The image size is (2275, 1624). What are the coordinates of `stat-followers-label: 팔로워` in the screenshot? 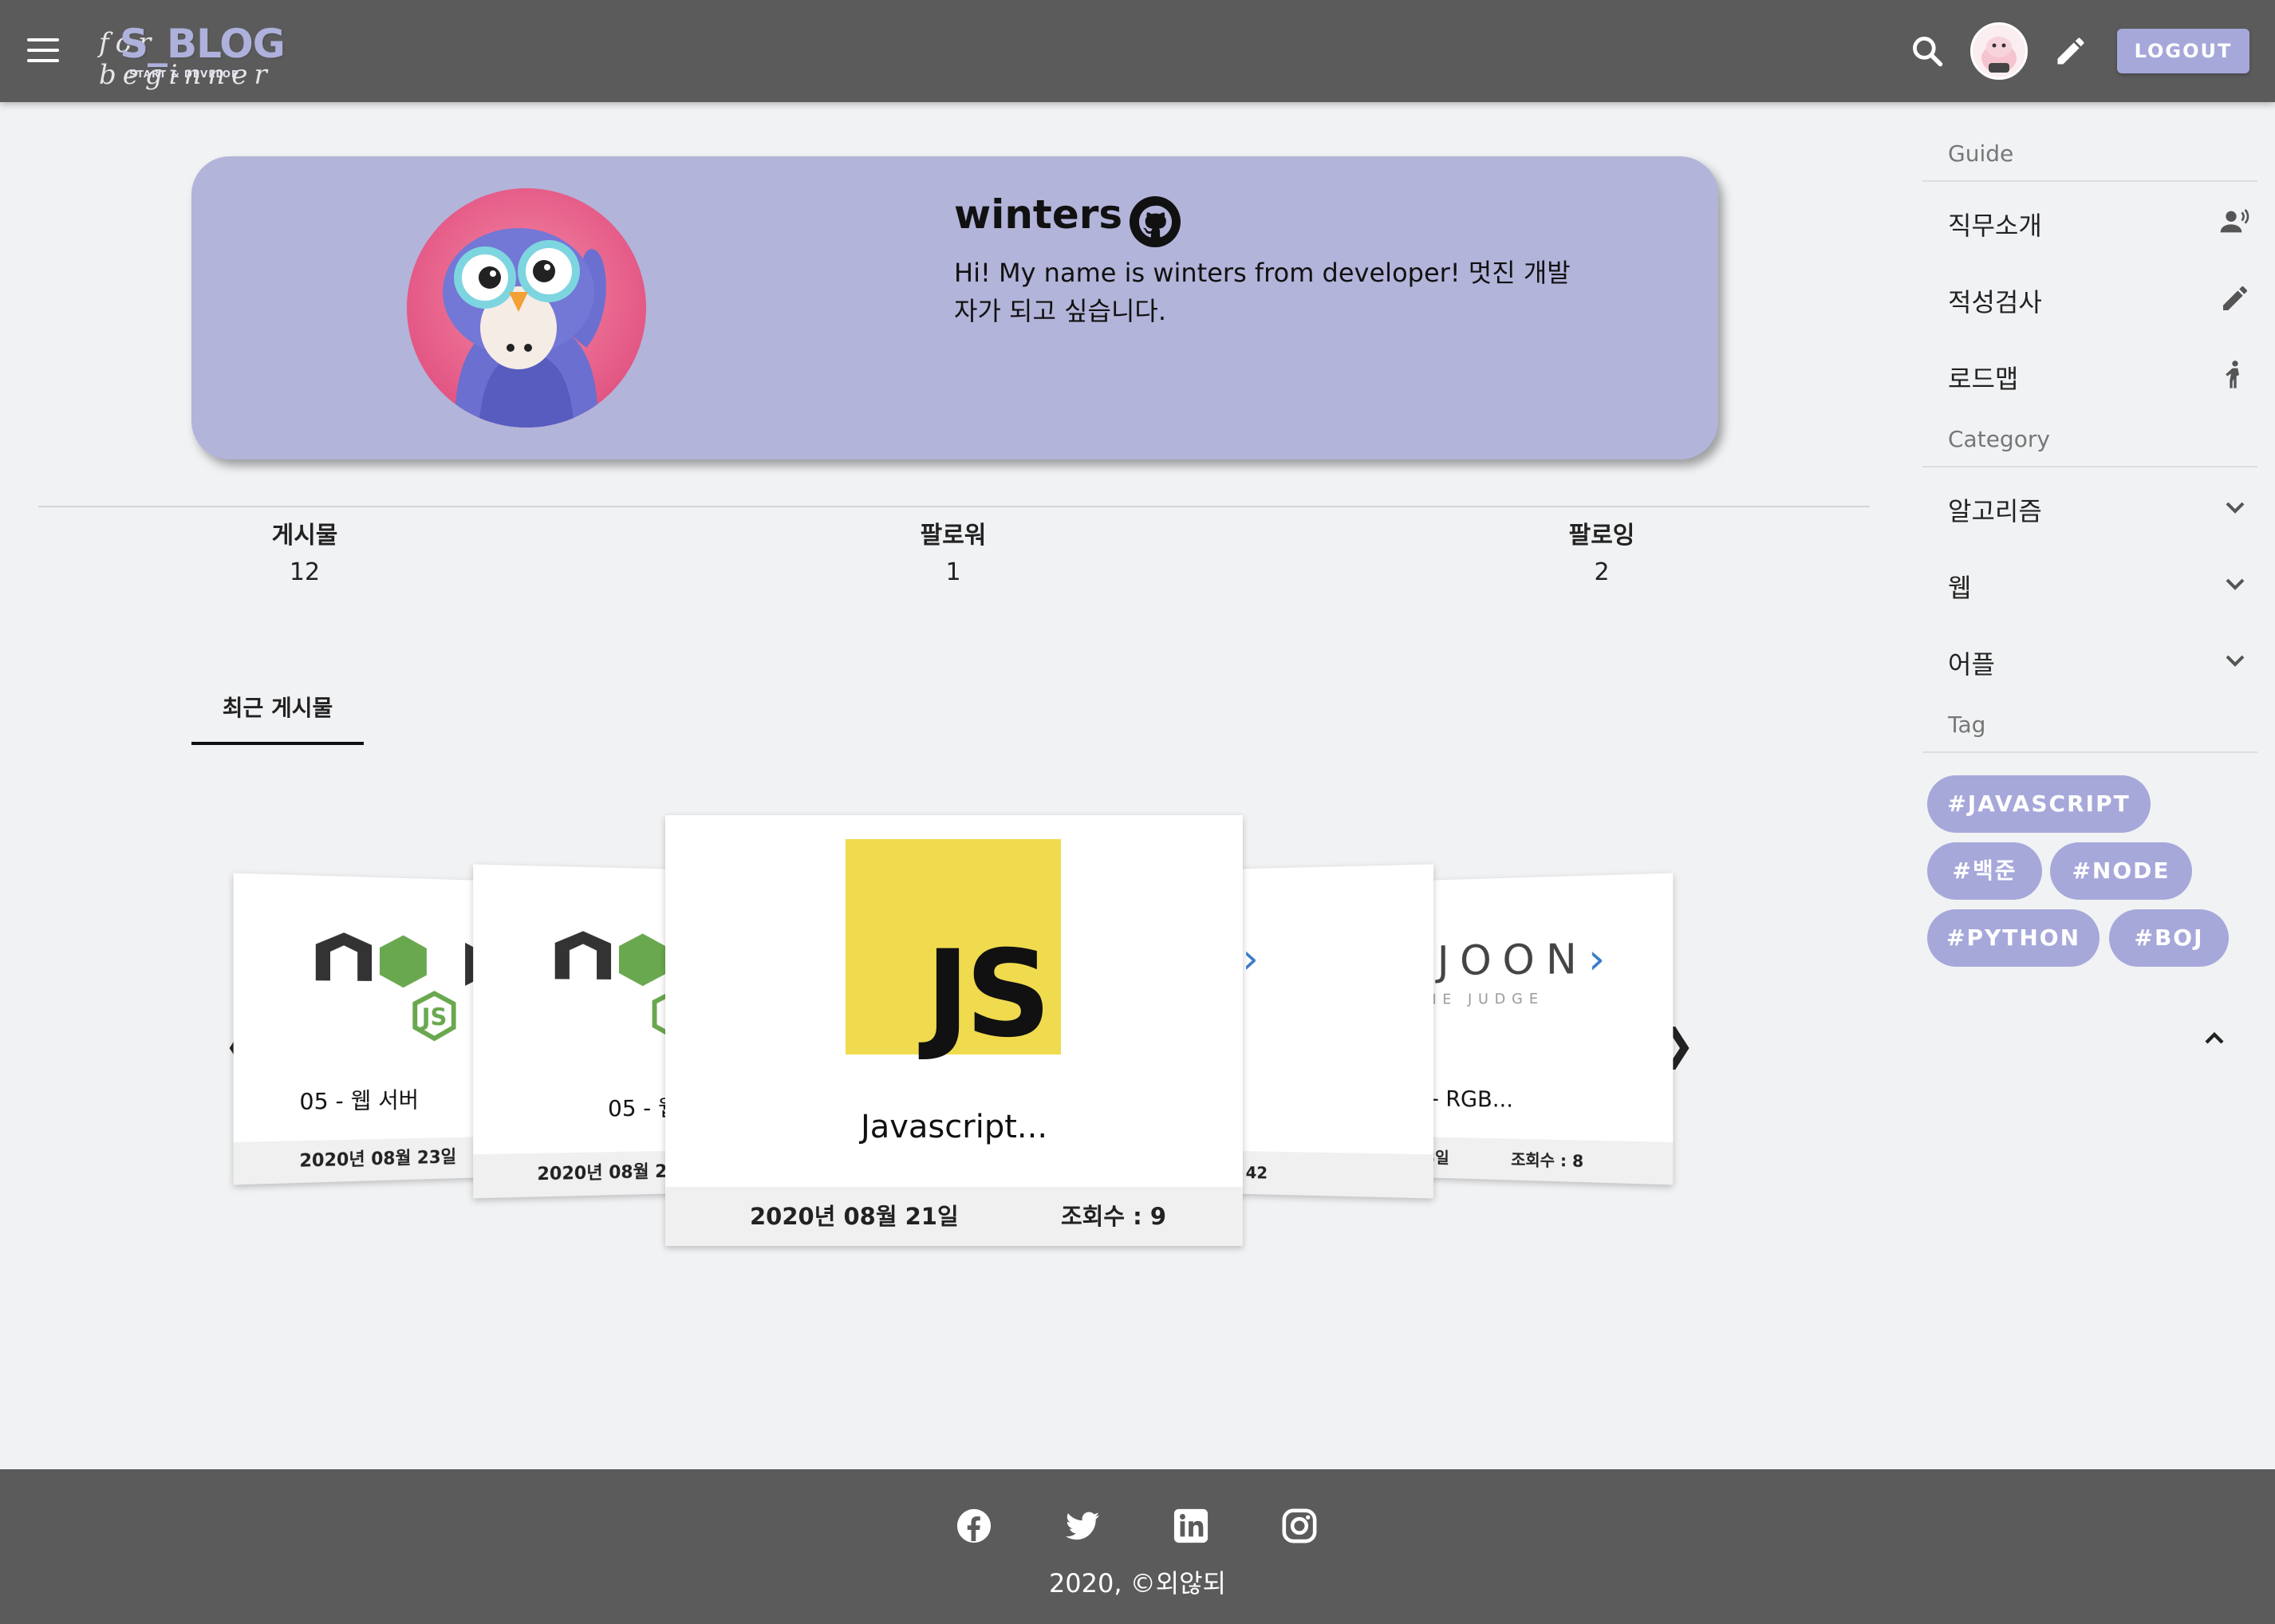 It's located at (953, 536).